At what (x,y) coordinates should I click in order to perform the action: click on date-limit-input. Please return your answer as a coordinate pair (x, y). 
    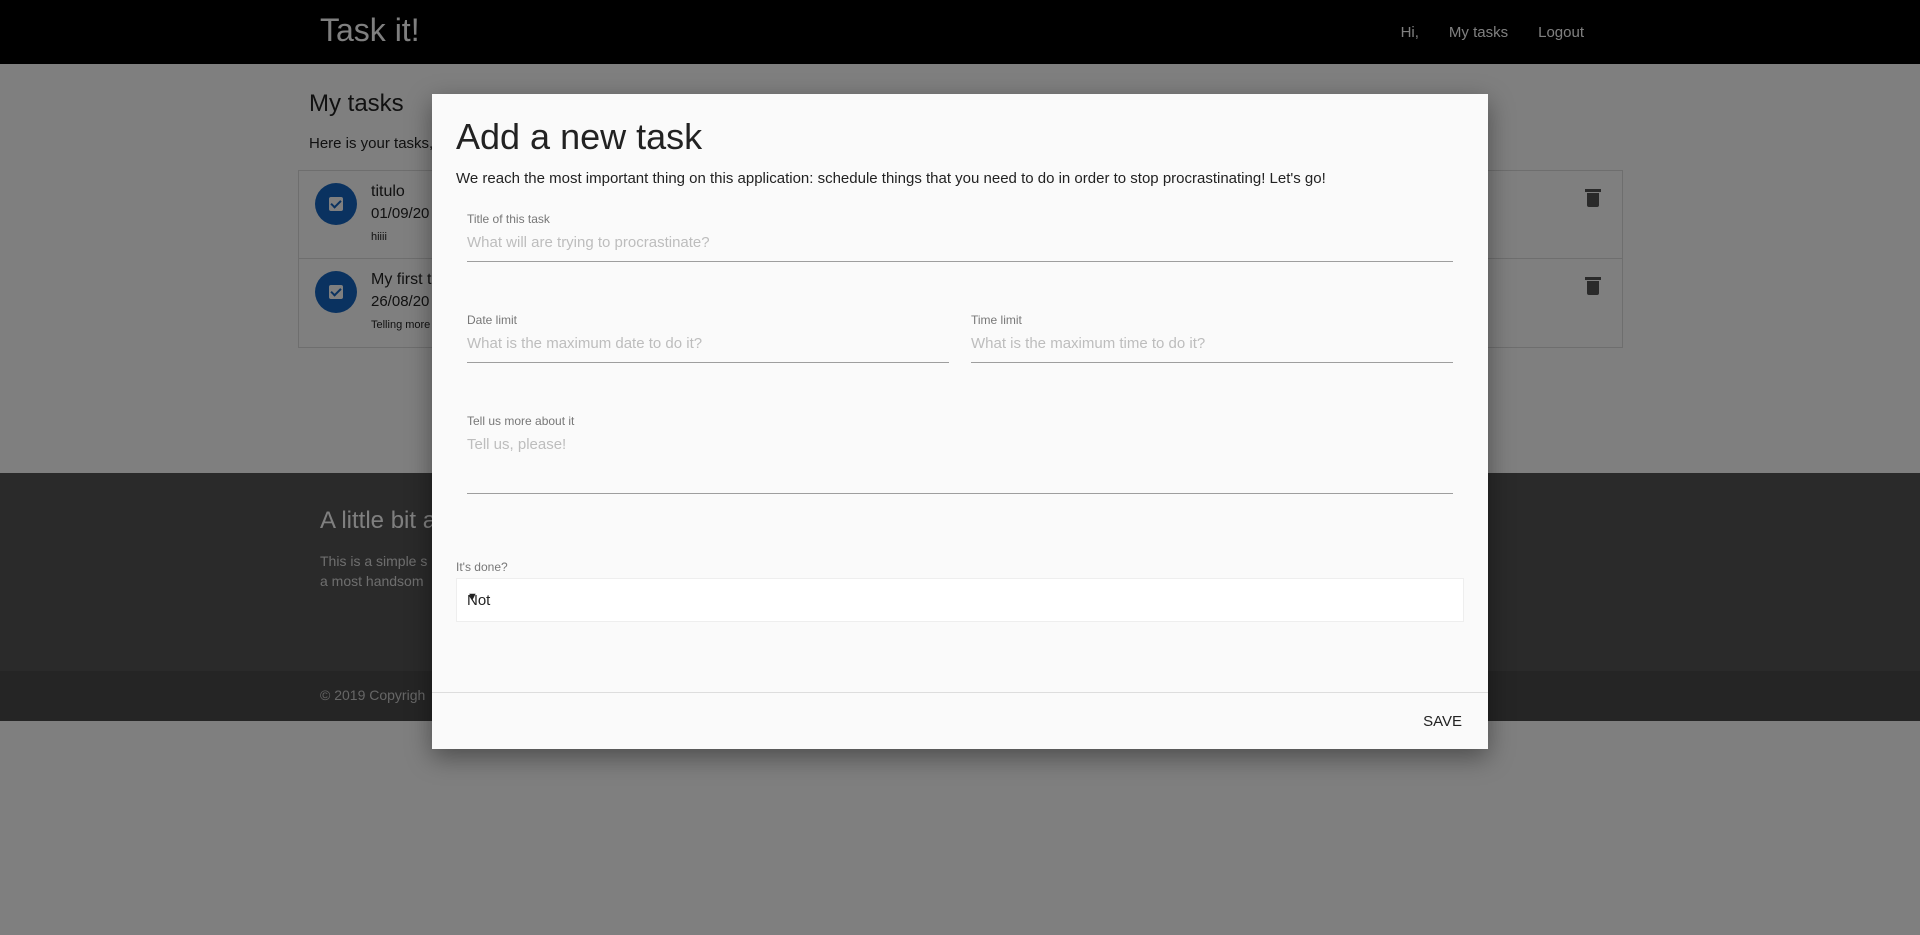
    Looking at the image, I should click on (708, 345).